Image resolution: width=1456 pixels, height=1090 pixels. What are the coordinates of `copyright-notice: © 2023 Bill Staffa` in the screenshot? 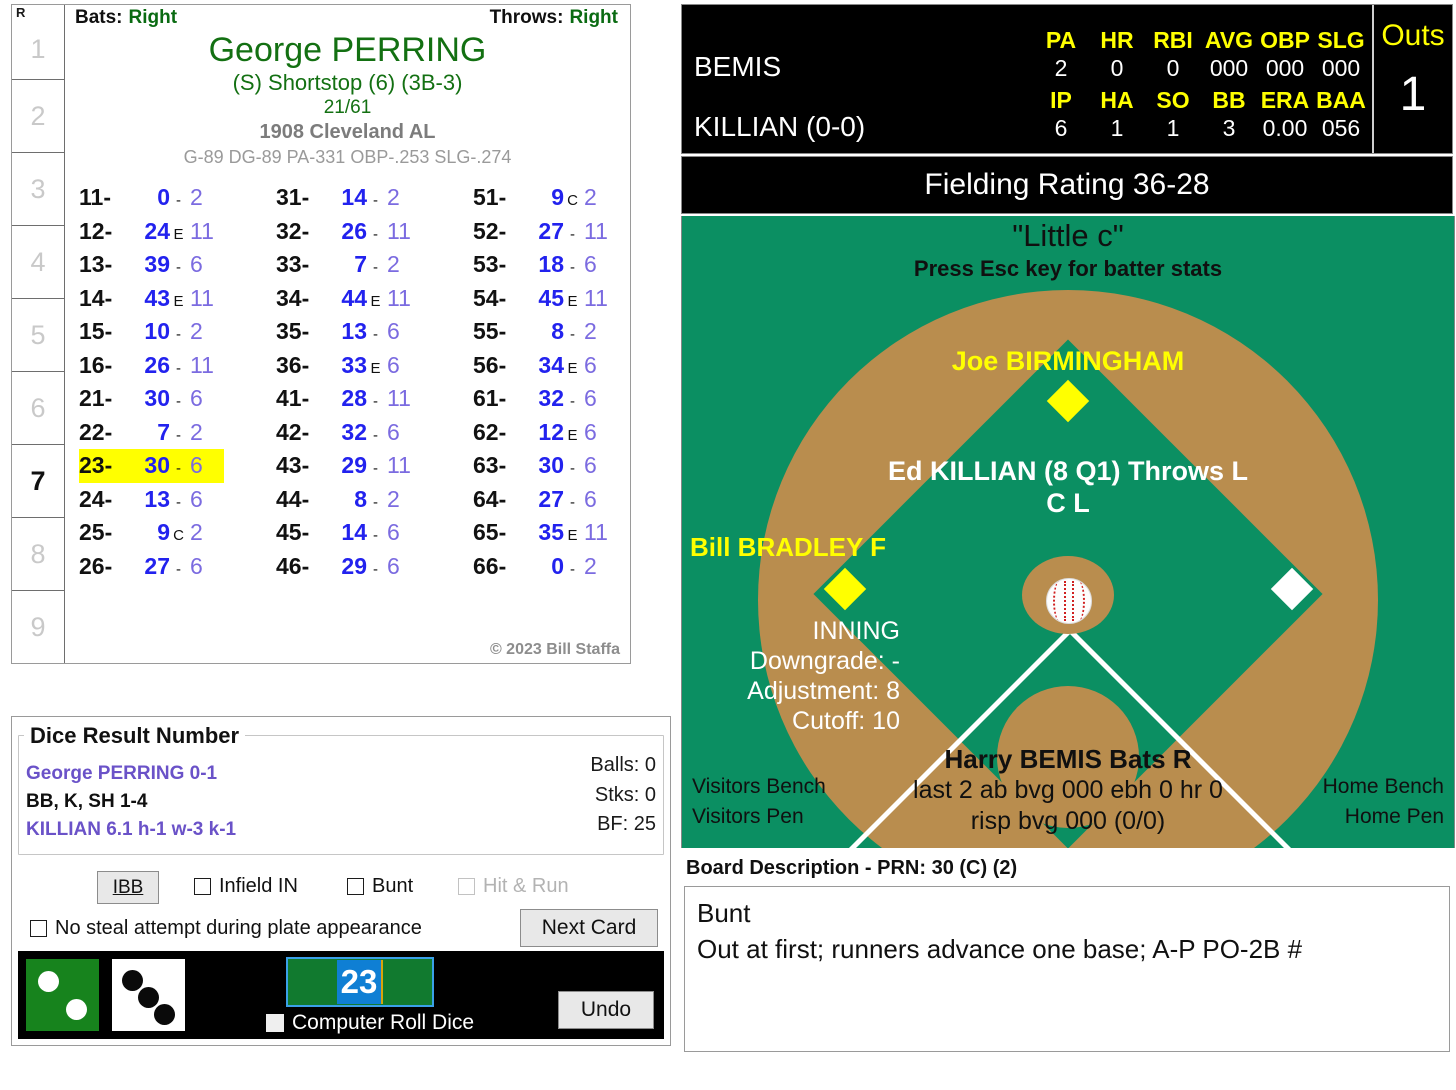 It's located at (554, 649).